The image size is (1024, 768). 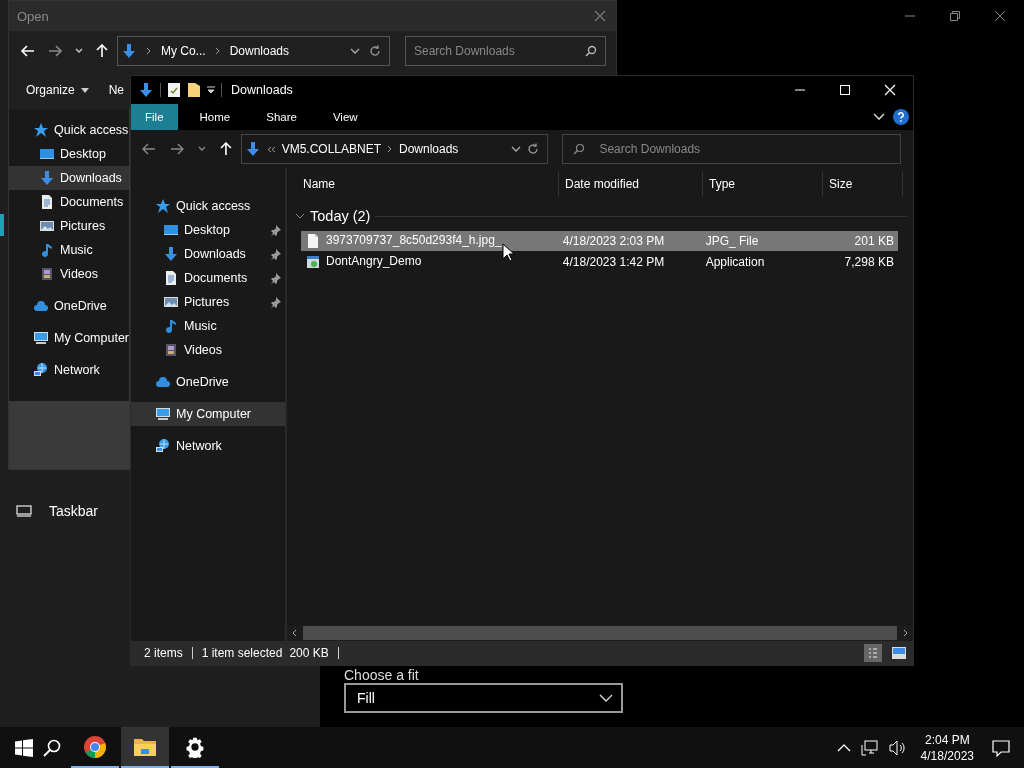 I want to click on column-header: Date modified, so click(x=631, y=184).